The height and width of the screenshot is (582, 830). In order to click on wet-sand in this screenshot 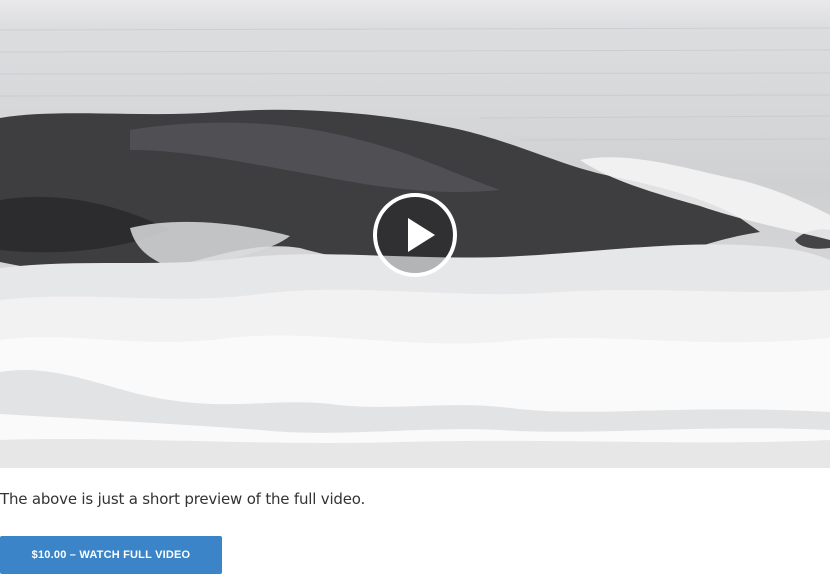, I will do `click(415, 453)`.